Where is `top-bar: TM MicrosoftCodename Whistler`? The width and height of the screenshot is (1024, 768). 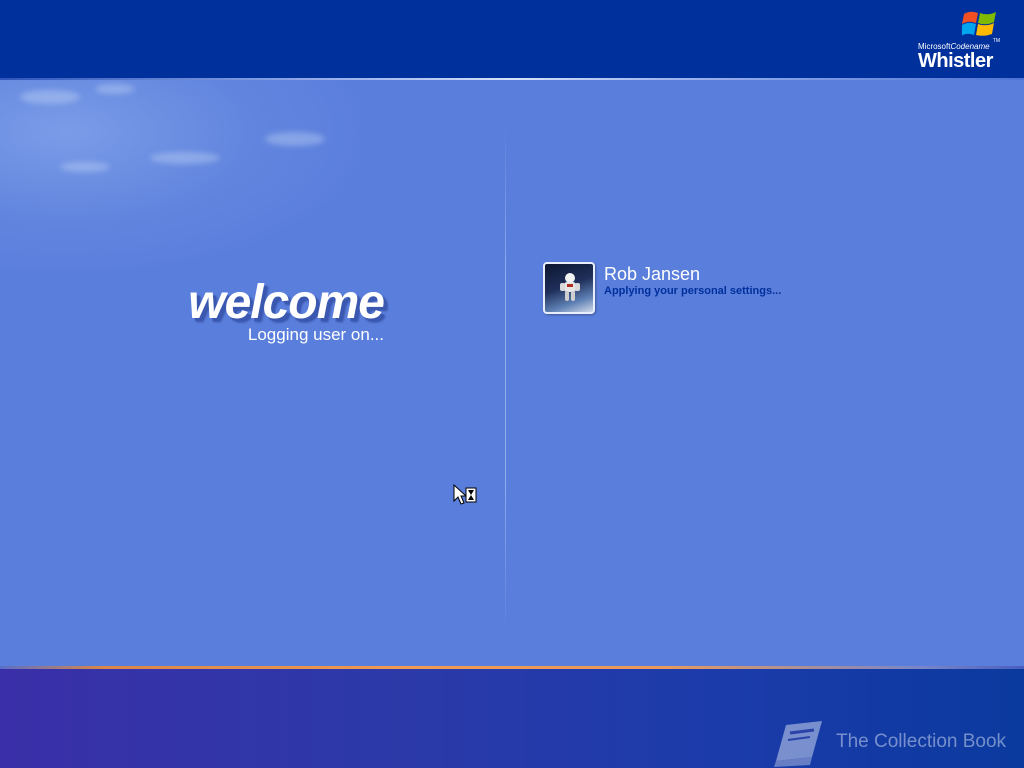
top-bar: TM MicrosoftCodename Whistler is located at coordinates (512, 39).